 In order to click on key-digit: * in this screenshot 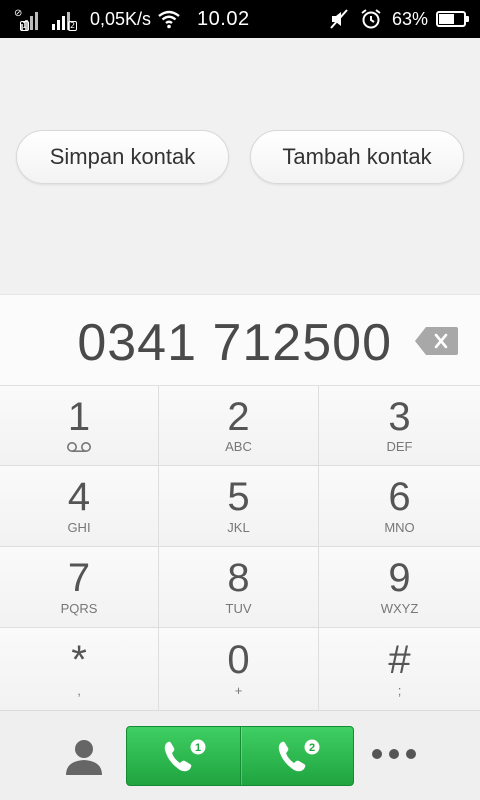, I will do `click(79, 660)`.